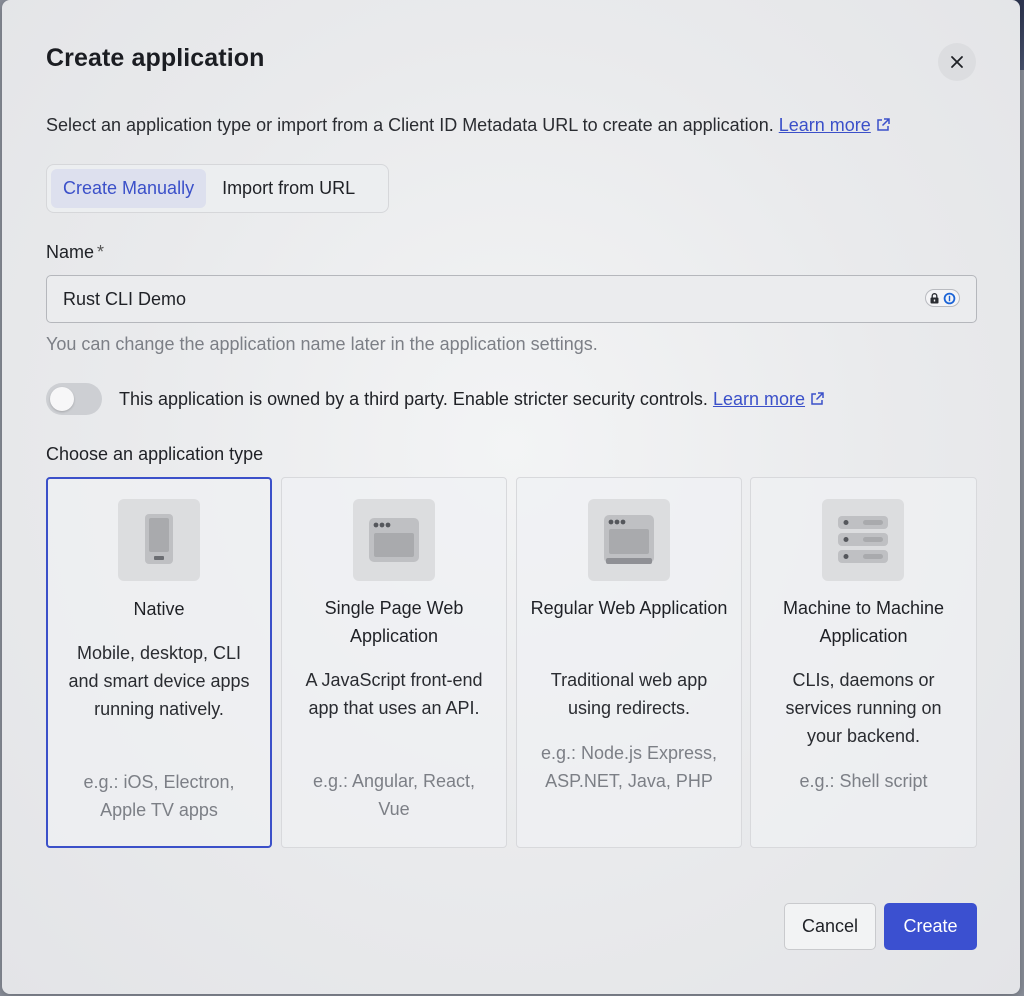 Image resolution: width=1024 pixels, height=996 pixels. I want to click on mobile-device-icon, so click(159, 540).